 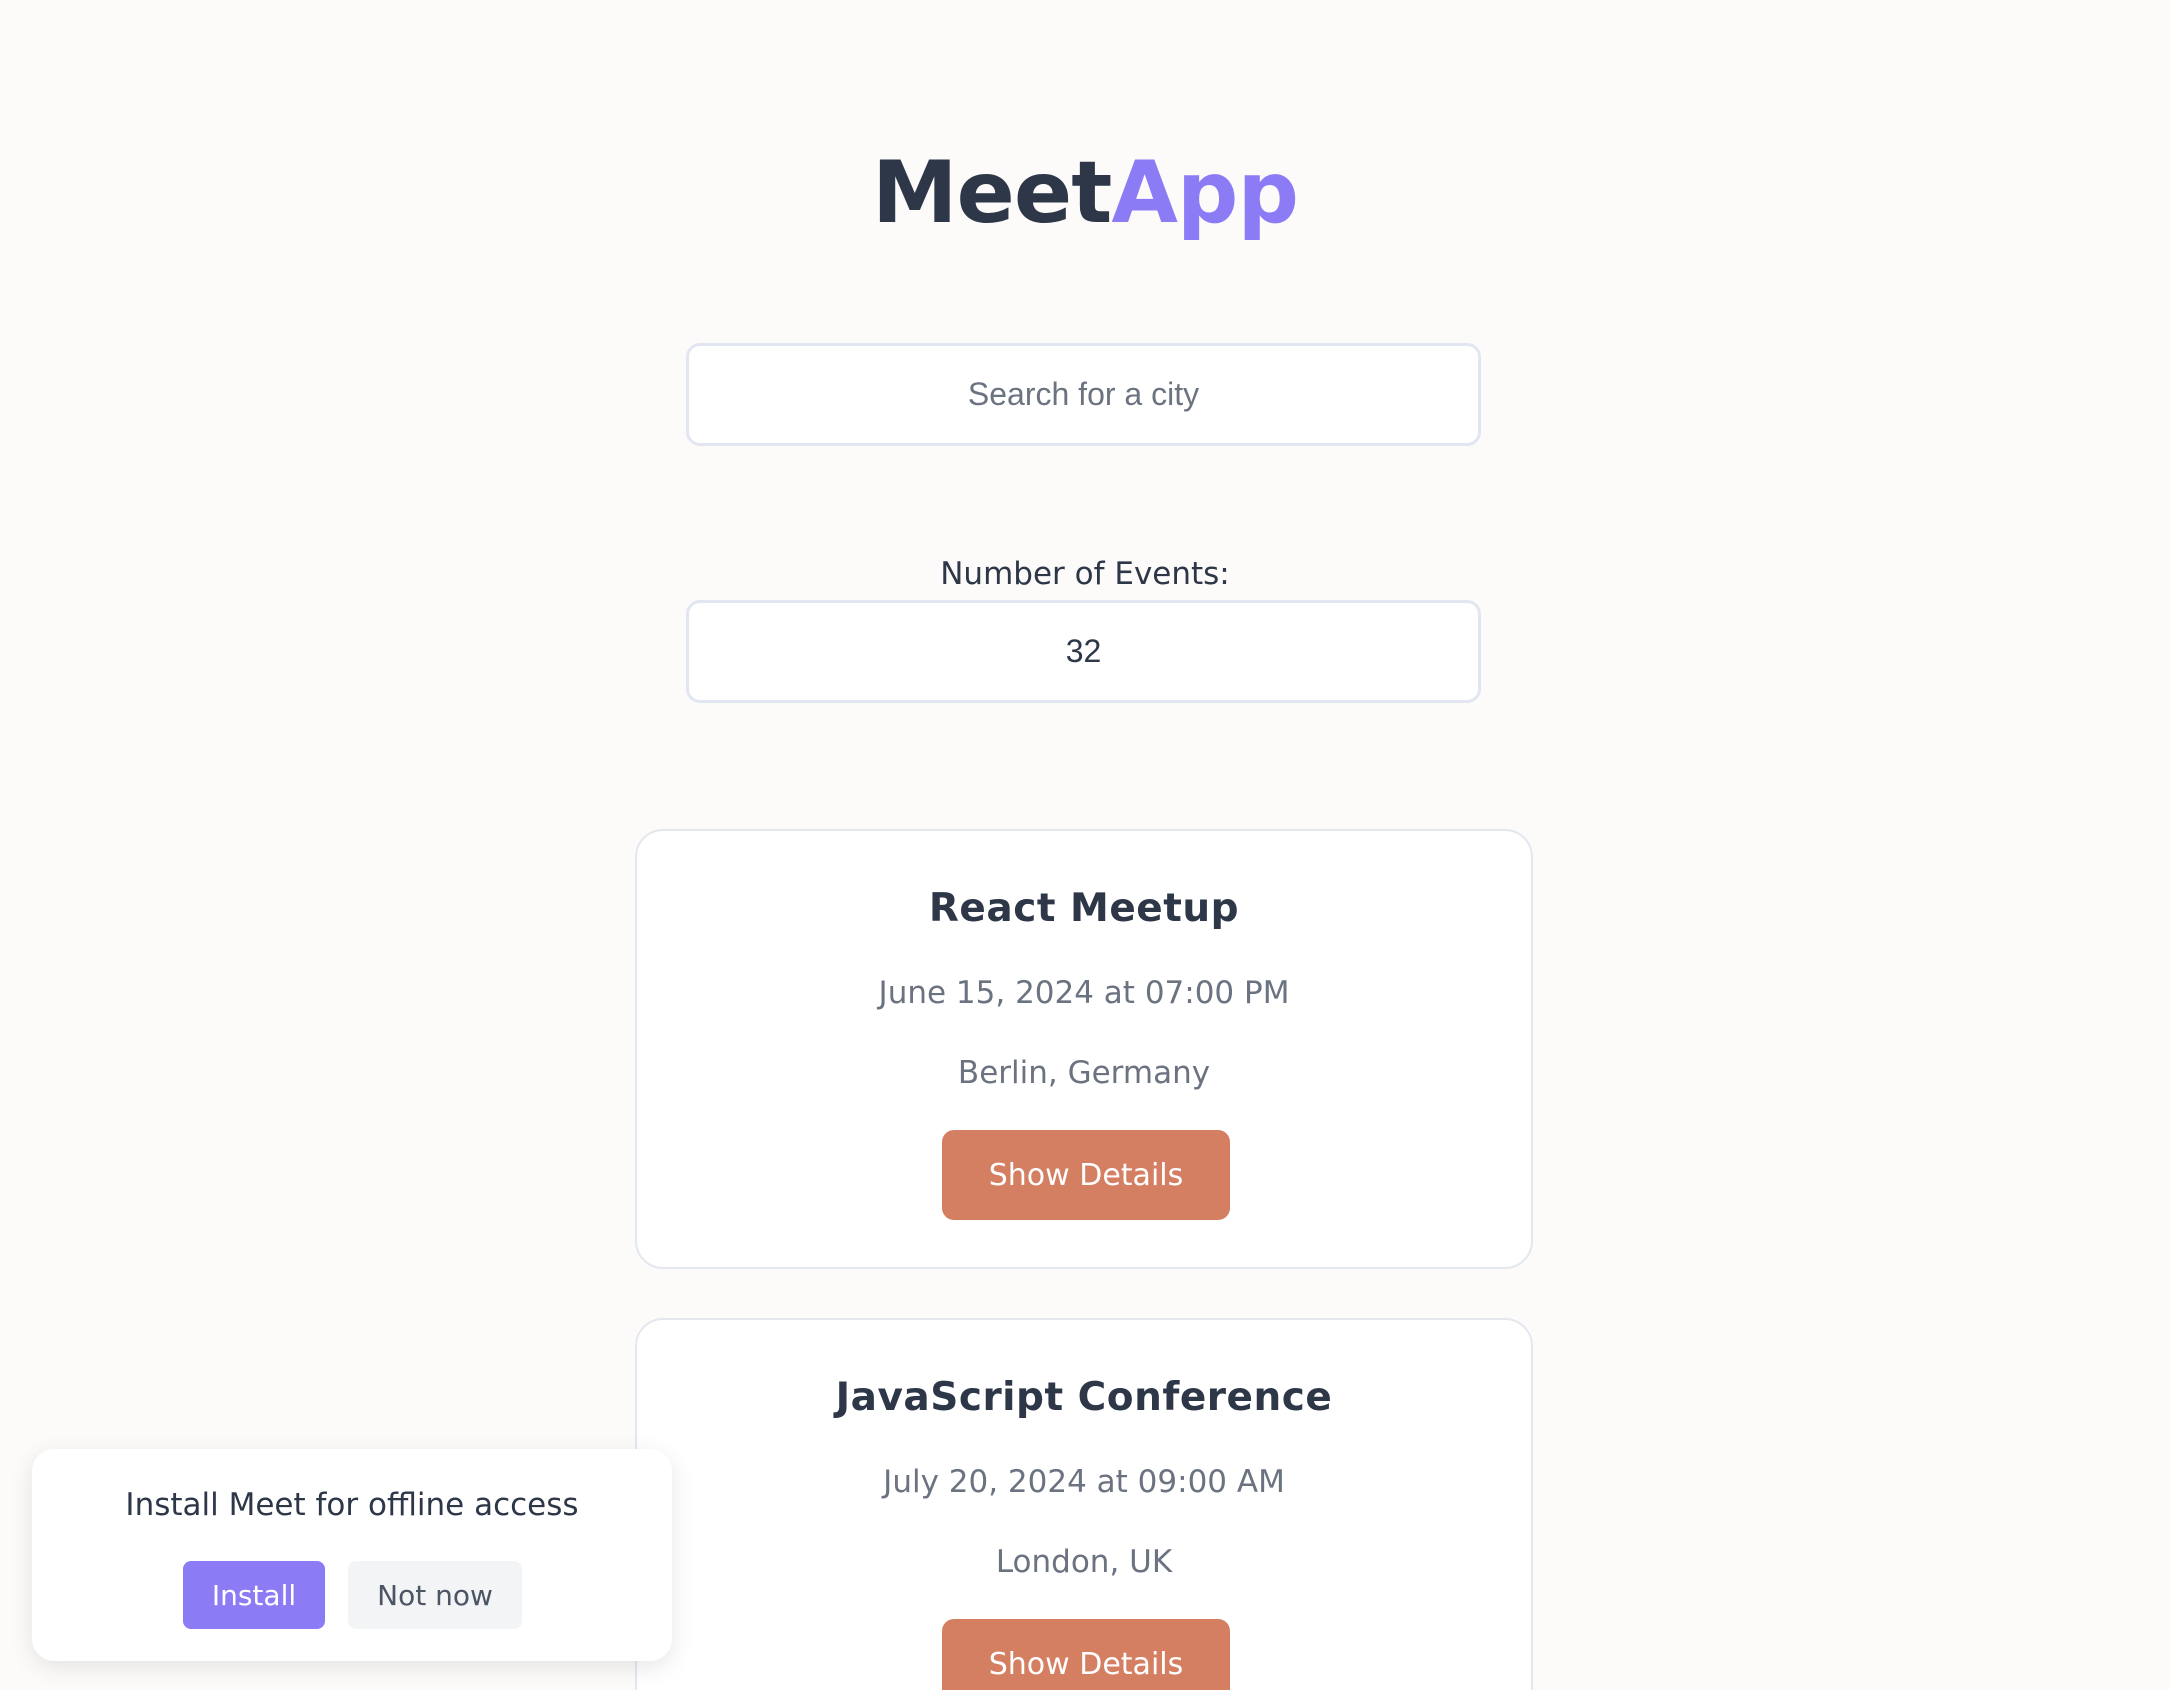 I want to click on app-title: MeetApp, so click(x=1085, y=193).